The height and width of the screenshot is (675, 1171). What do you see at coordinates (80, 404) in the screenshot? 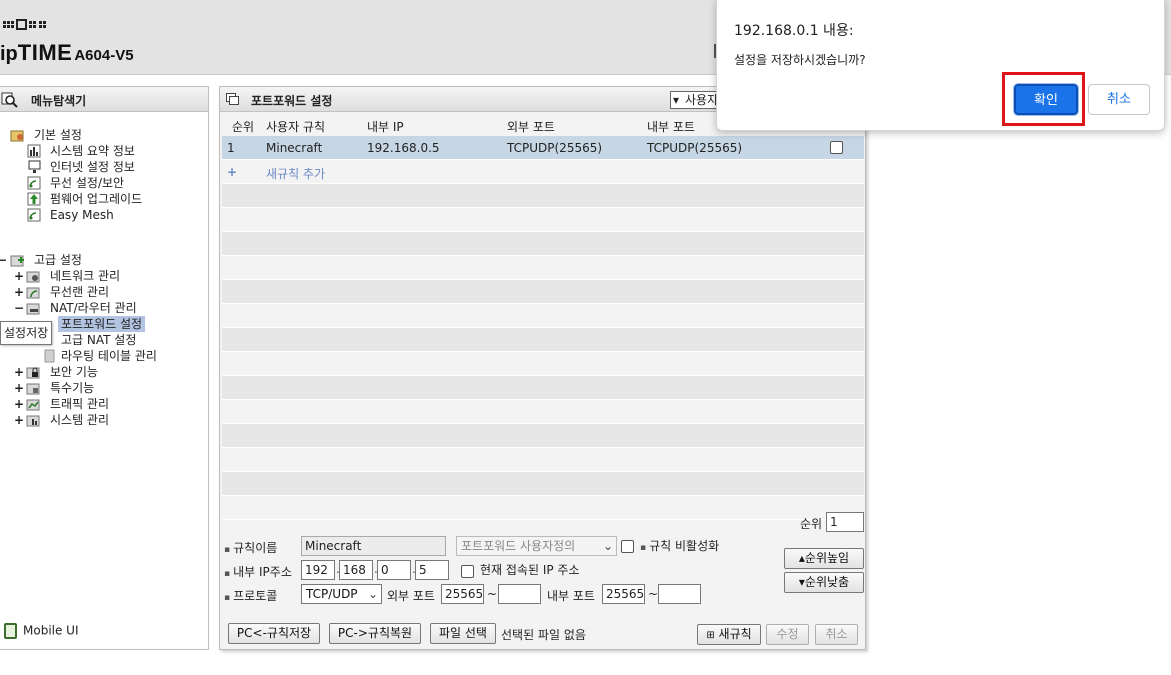
I see `tree-item-label: 트래픽 관리` at bounding box center [80, 404].